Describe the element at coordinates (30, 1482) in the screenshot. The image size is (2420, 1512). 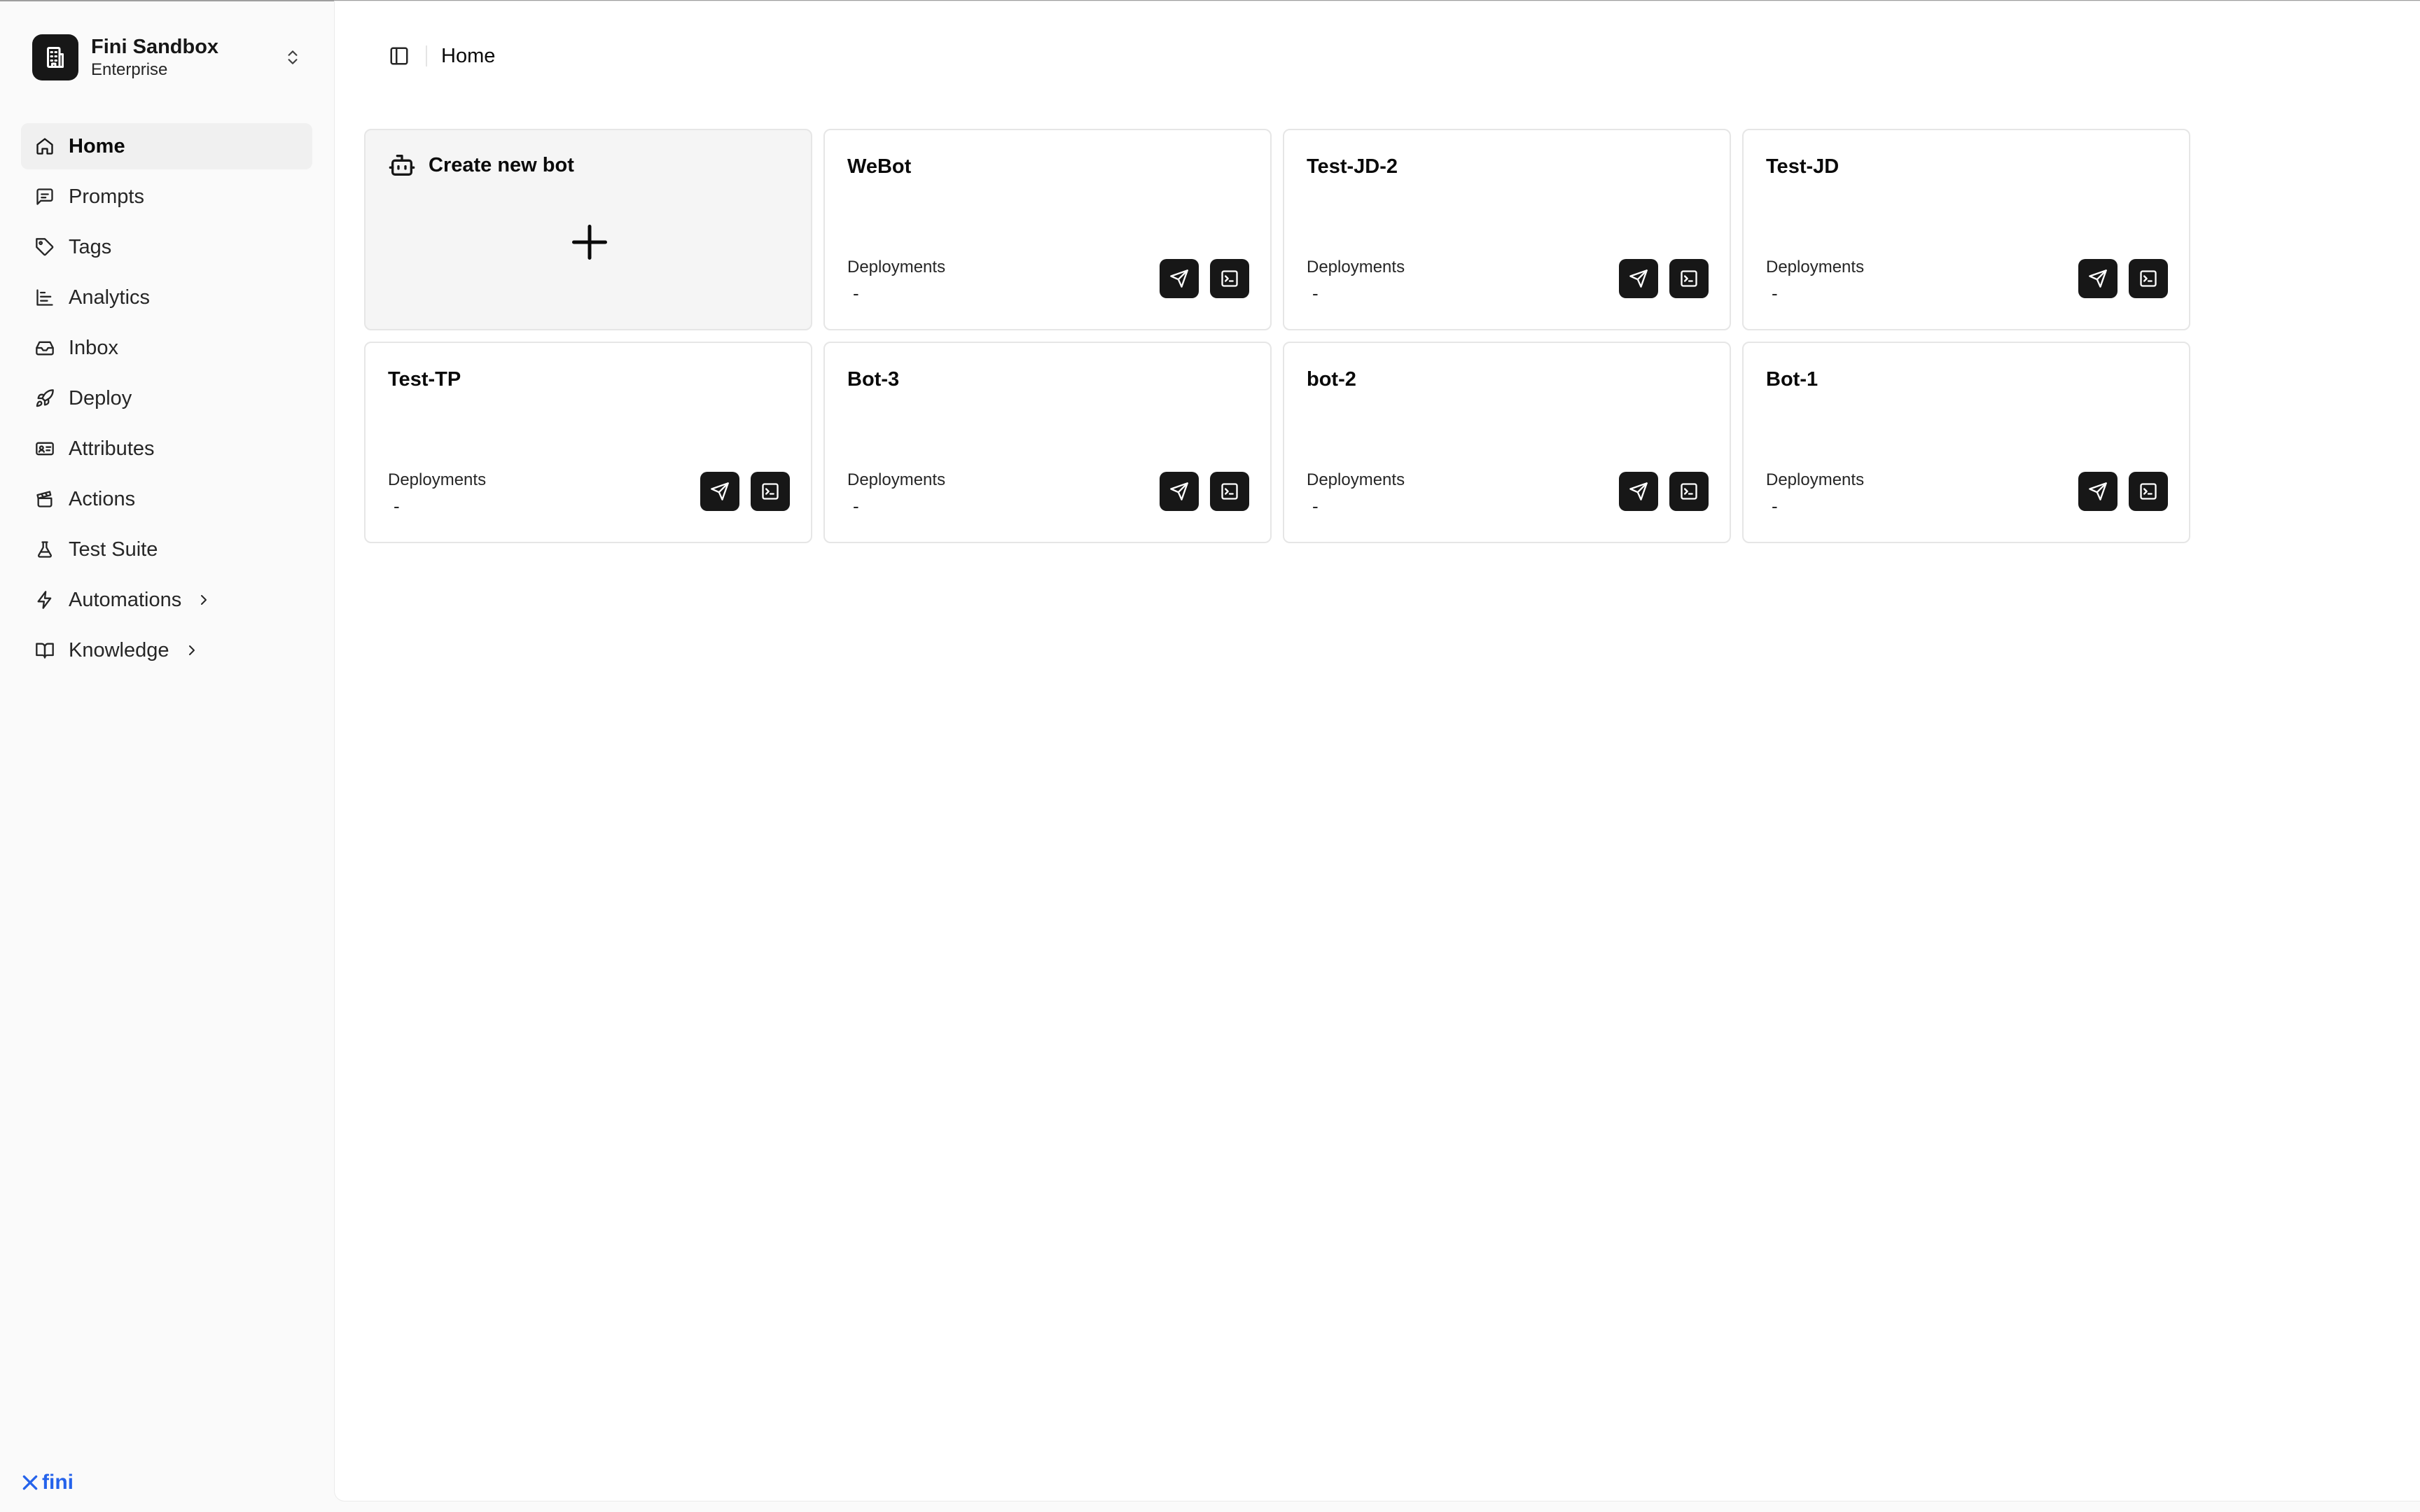
I see `fini-x-icon` at that location.